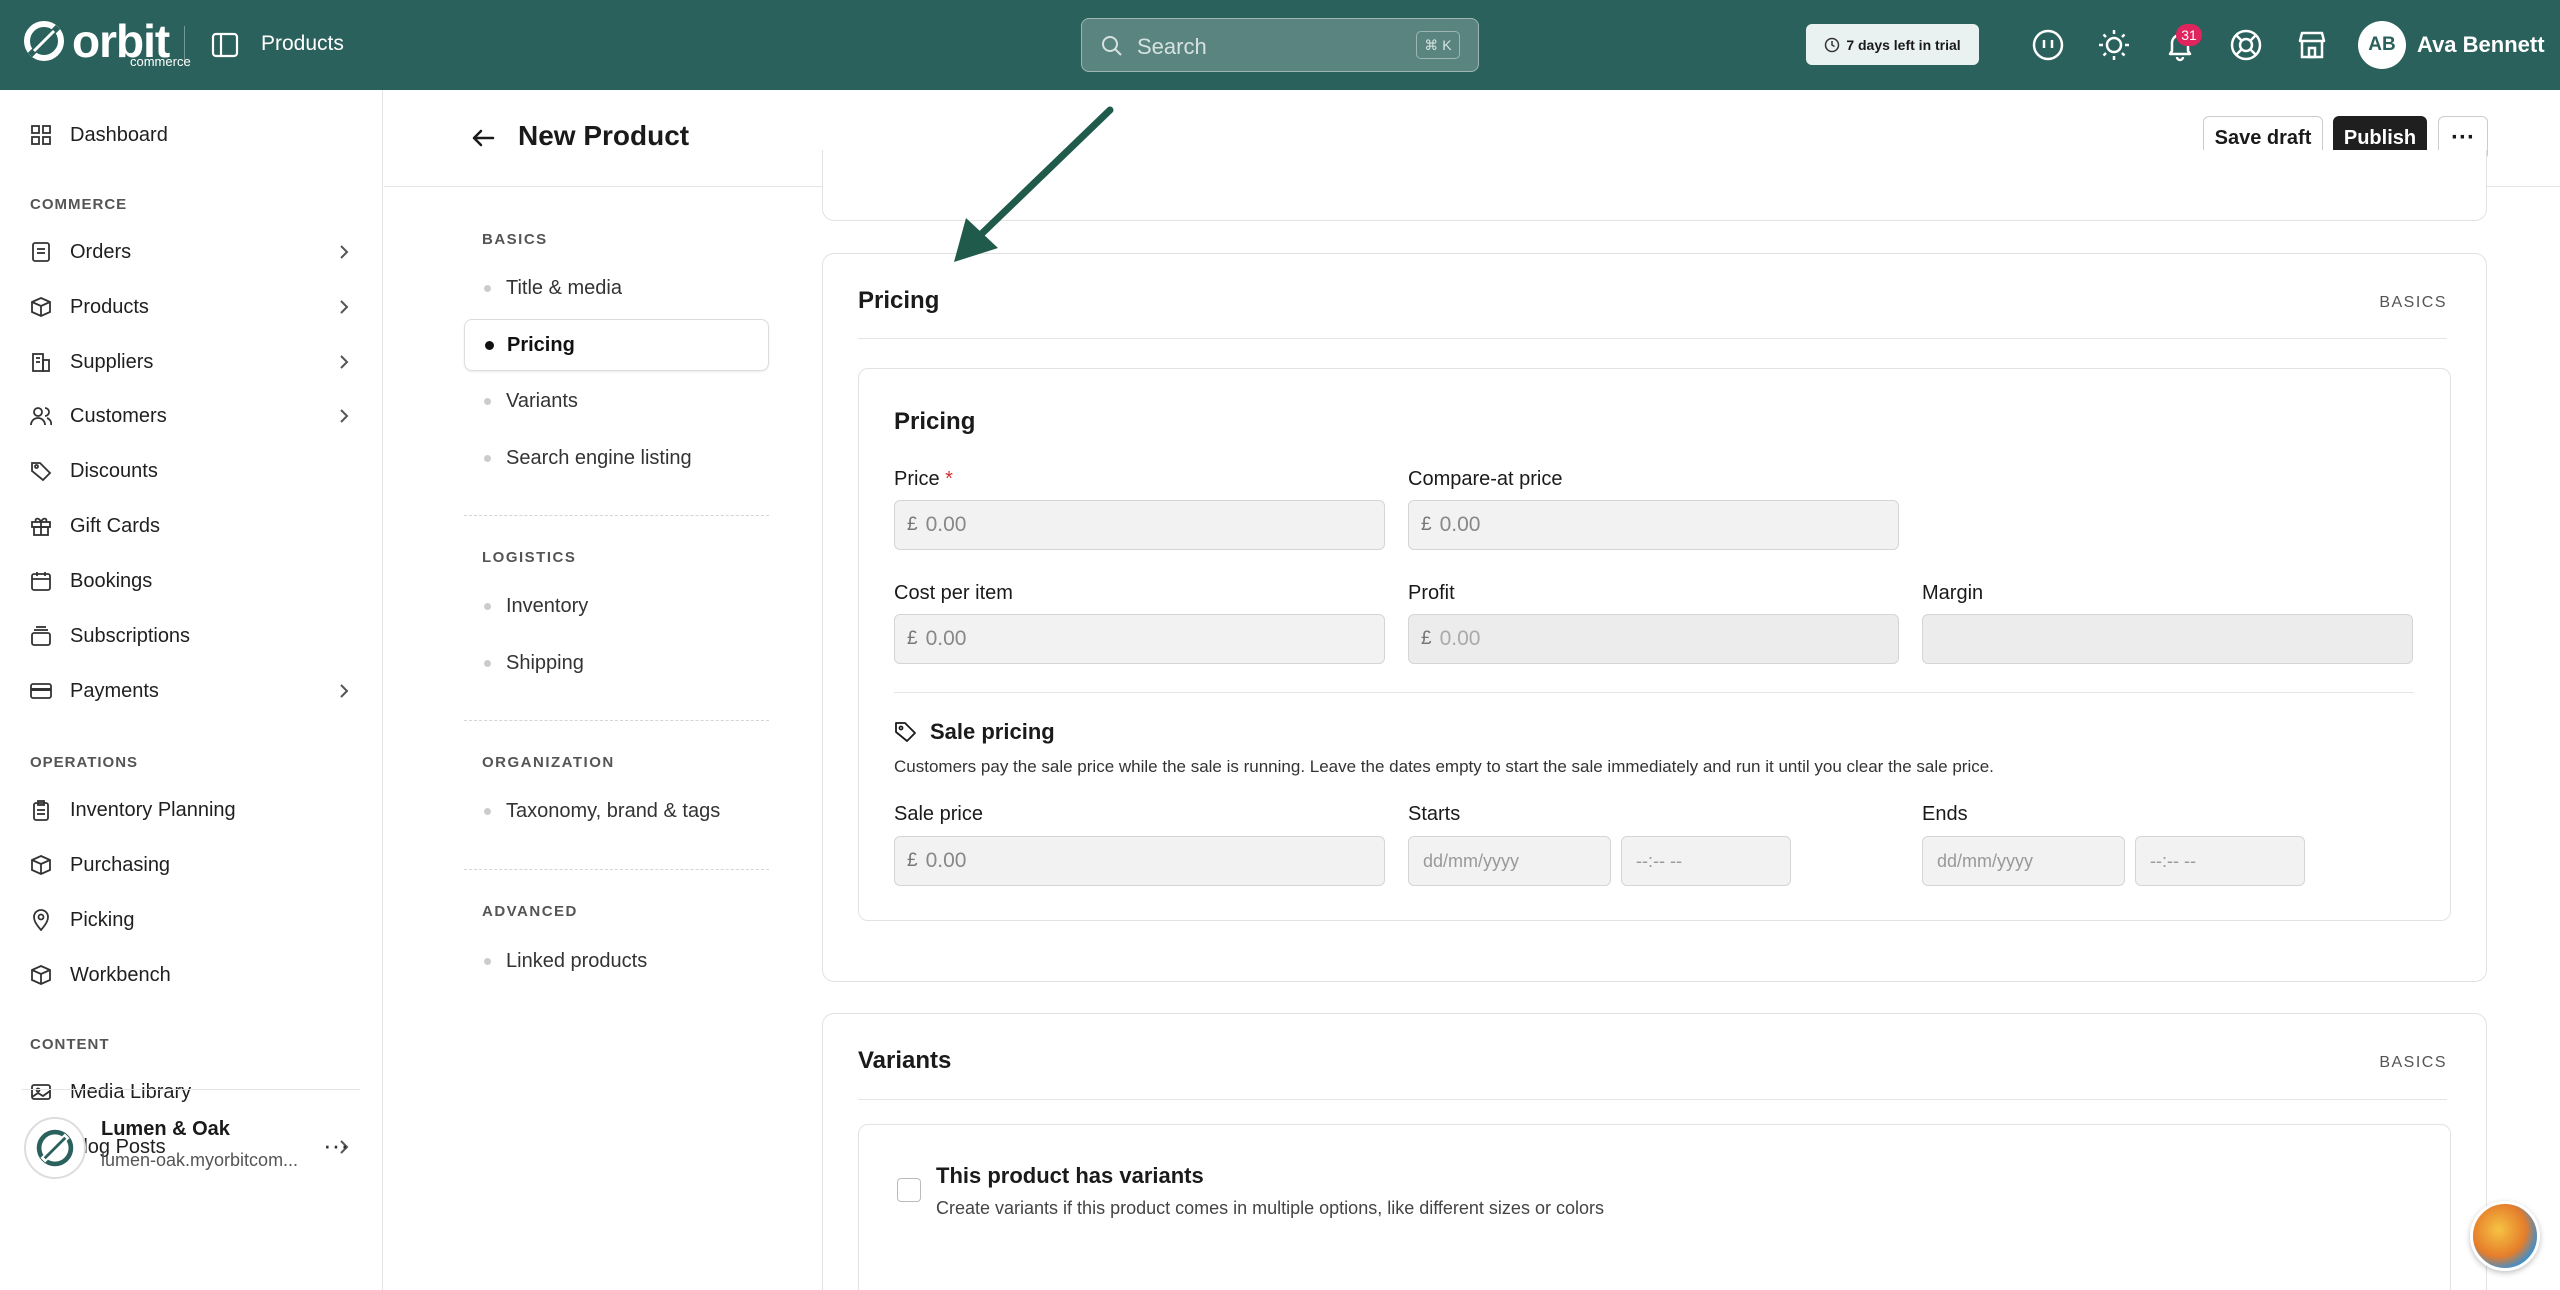  Describe the element at coordinates (184, 45) in the screenshot. I see `topbar-divider` at that location.